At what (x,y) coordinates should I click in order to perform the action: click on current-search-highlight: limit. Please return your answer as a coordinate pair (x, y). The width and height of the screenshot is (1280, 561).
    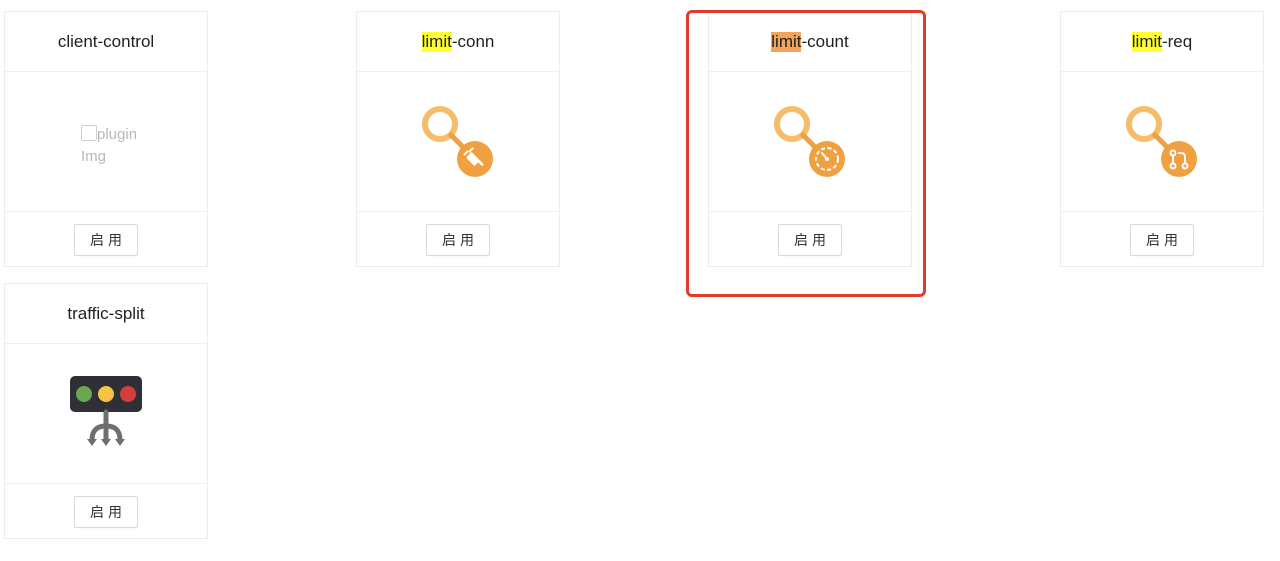
    Looking at the image, I should click on (786, 41).